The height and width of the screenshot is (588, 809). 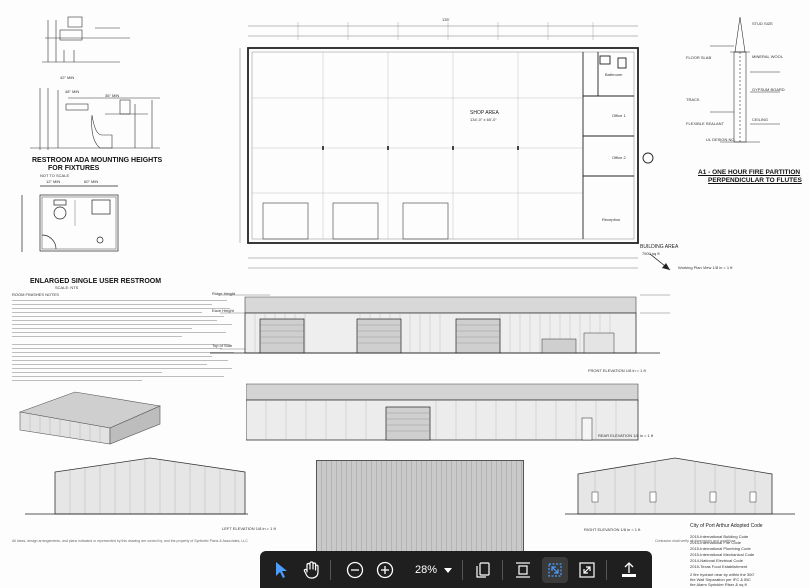 I want to click on mounting-heights-note: NOT TO SCALE, so click(x=55, y=175).